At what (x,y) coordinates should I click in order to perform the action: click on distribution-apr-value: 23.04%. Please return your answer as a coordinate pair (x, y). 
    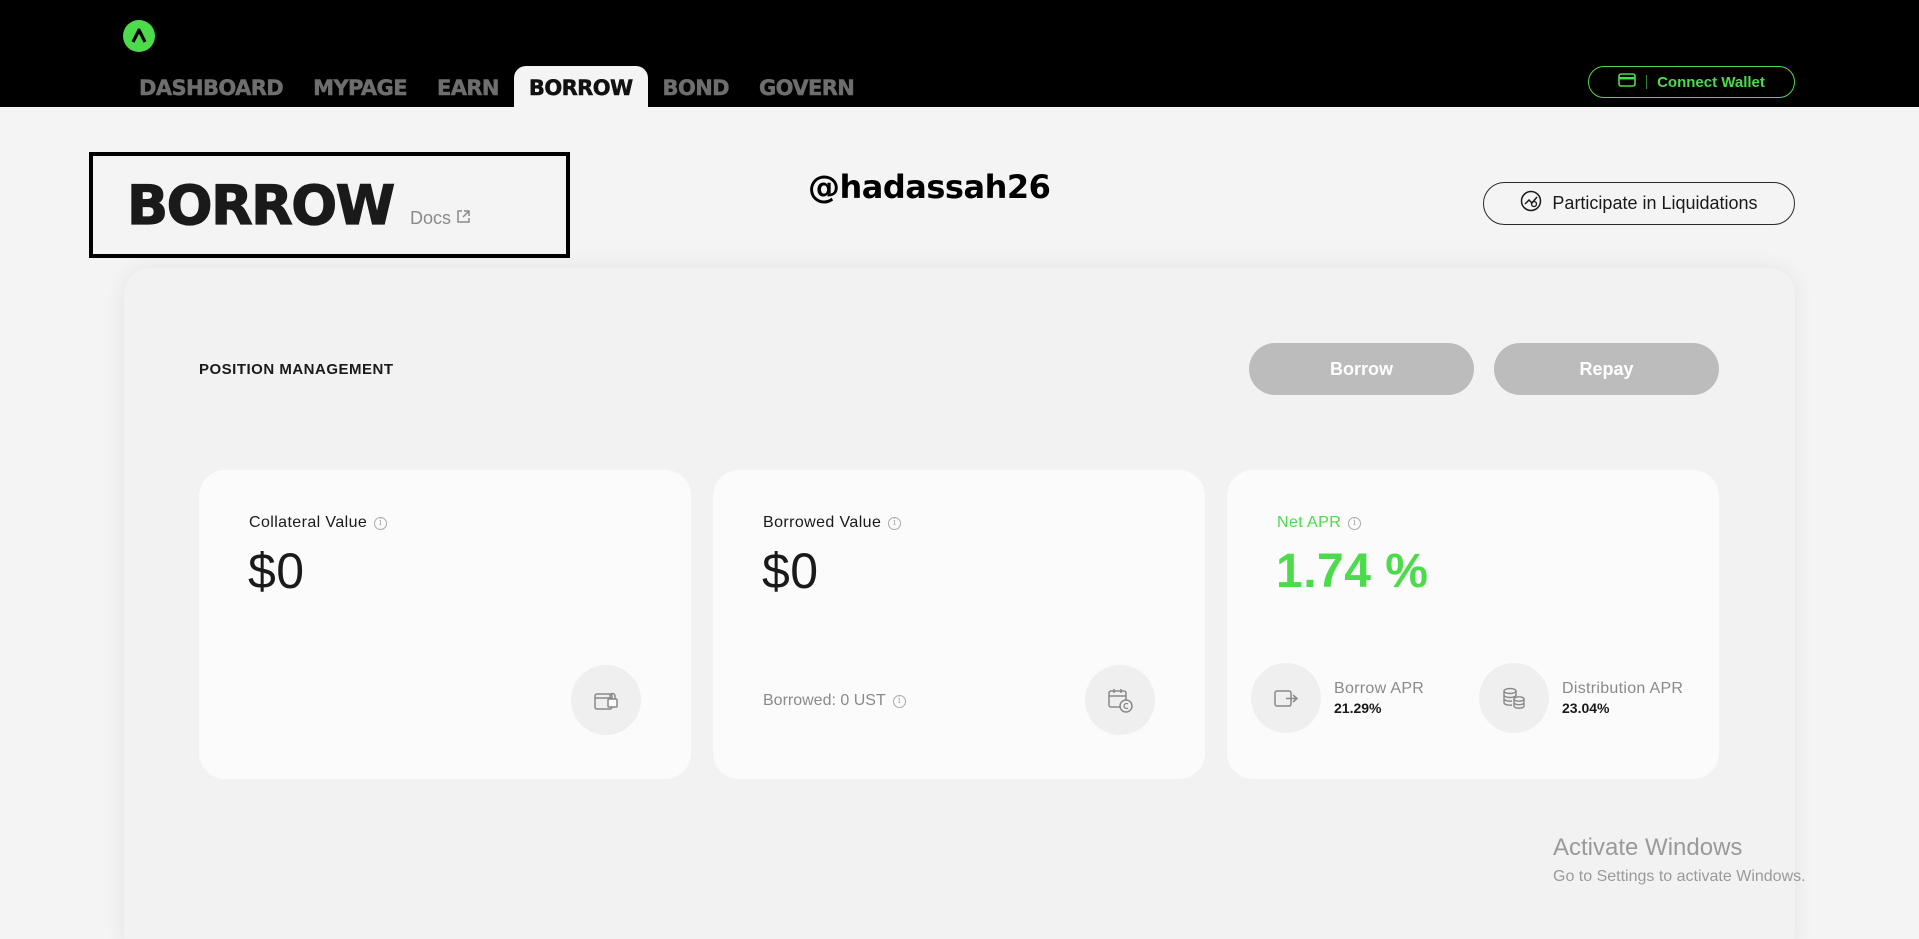
    Looking at the image, I should click on (1586, 708).